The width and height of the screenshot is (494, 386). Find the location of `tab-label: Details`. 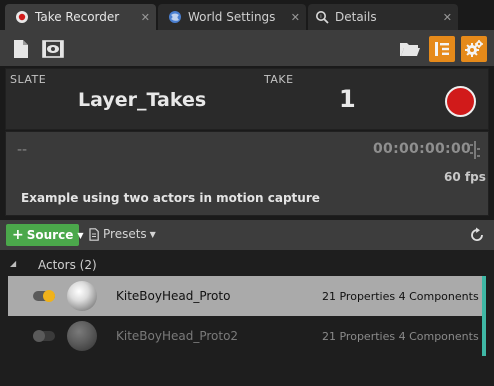

tab-label: Details is located at coordinates (356, 17).